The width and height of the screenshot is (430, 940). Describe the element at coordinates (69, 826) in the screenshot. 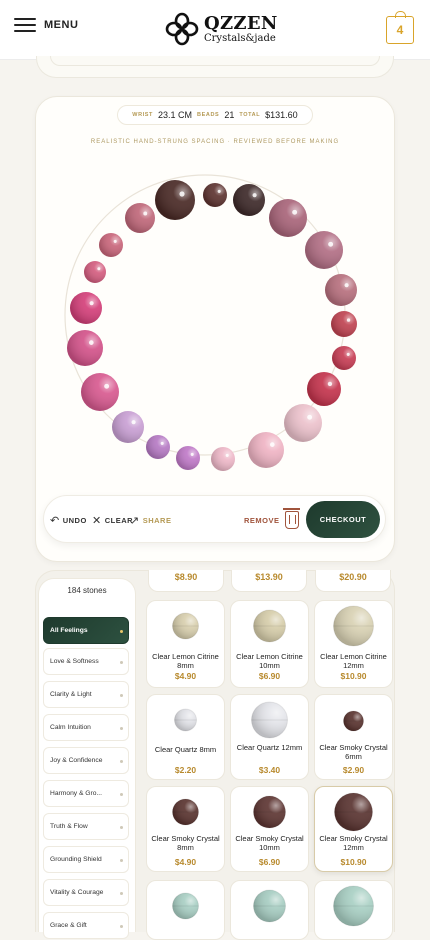

I see `filter-label: Truth & Flow` at that location.